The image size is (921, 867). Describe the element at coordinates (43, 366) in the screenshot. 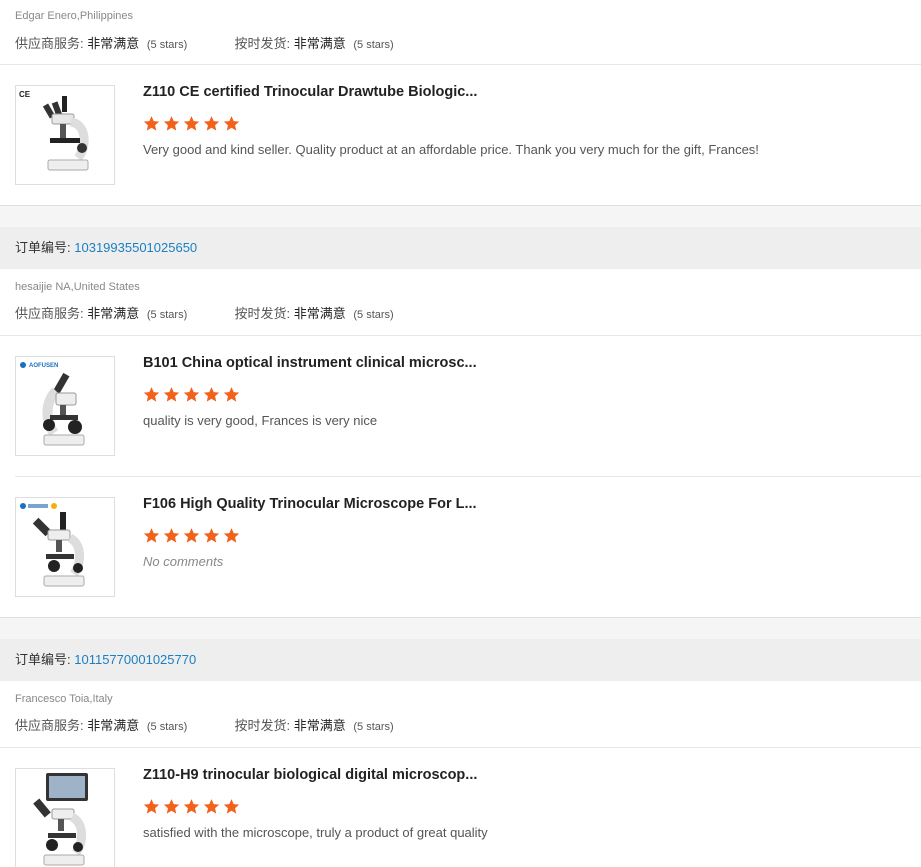

I see `product-badge: AOFUSEN` at that location.